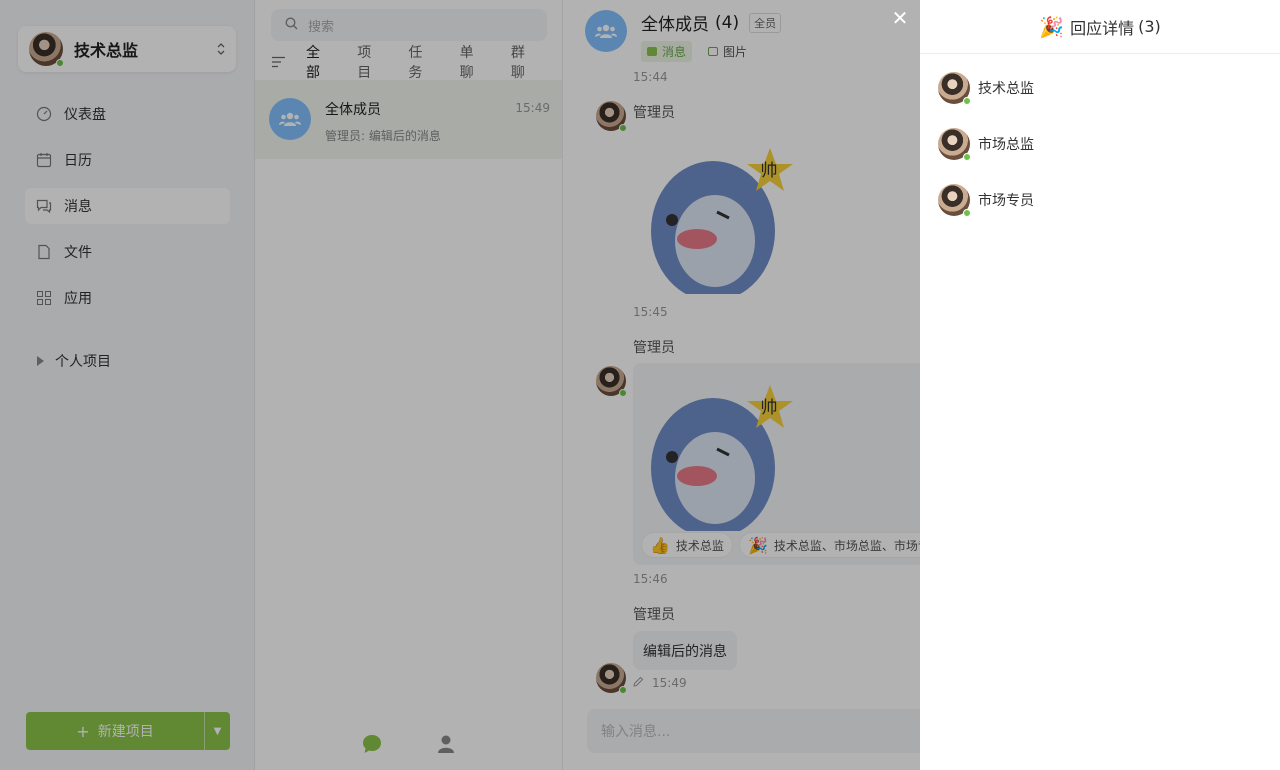 Image resolution: width=1280 pixels, height=770 pixels. Describe the element at coordinates (1006, 201) in the screenshot. I see `reaction-user-name: 市场专员` at that location.